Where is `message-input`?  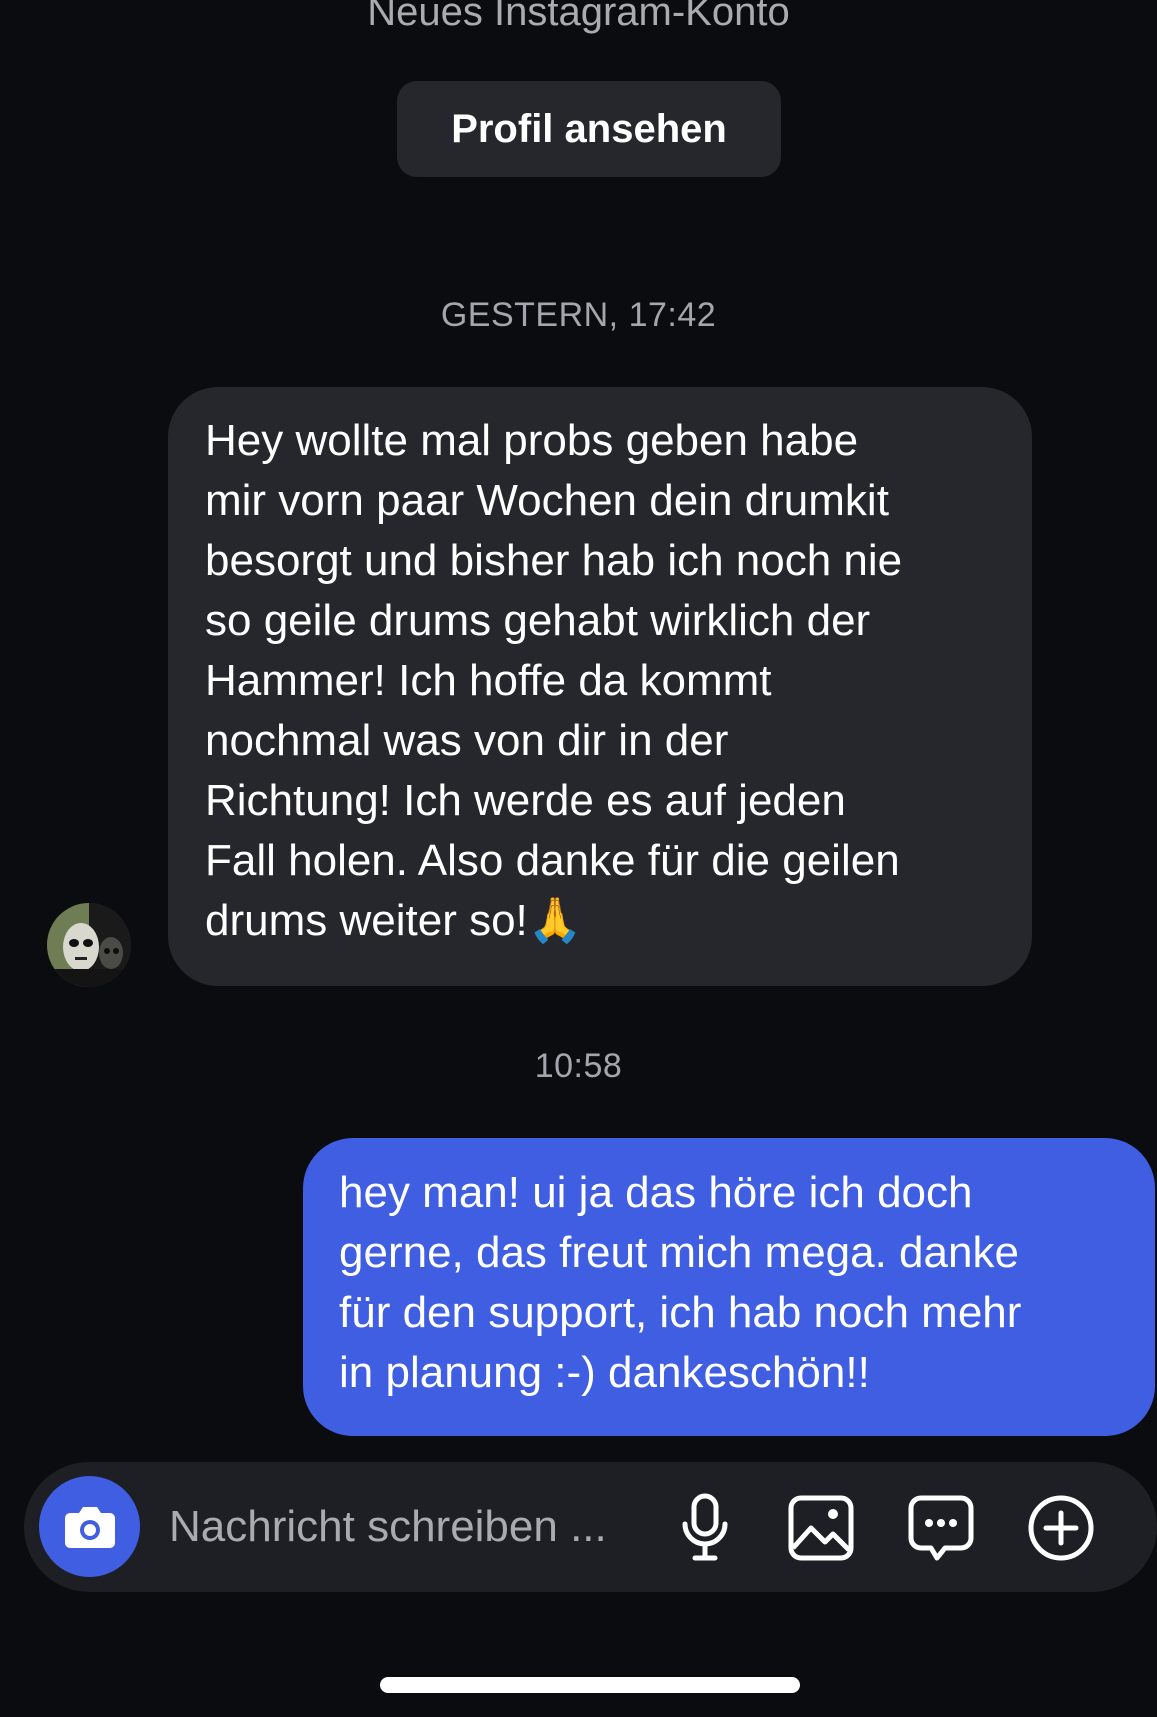
message-input is located at coordinates (419, 1527).